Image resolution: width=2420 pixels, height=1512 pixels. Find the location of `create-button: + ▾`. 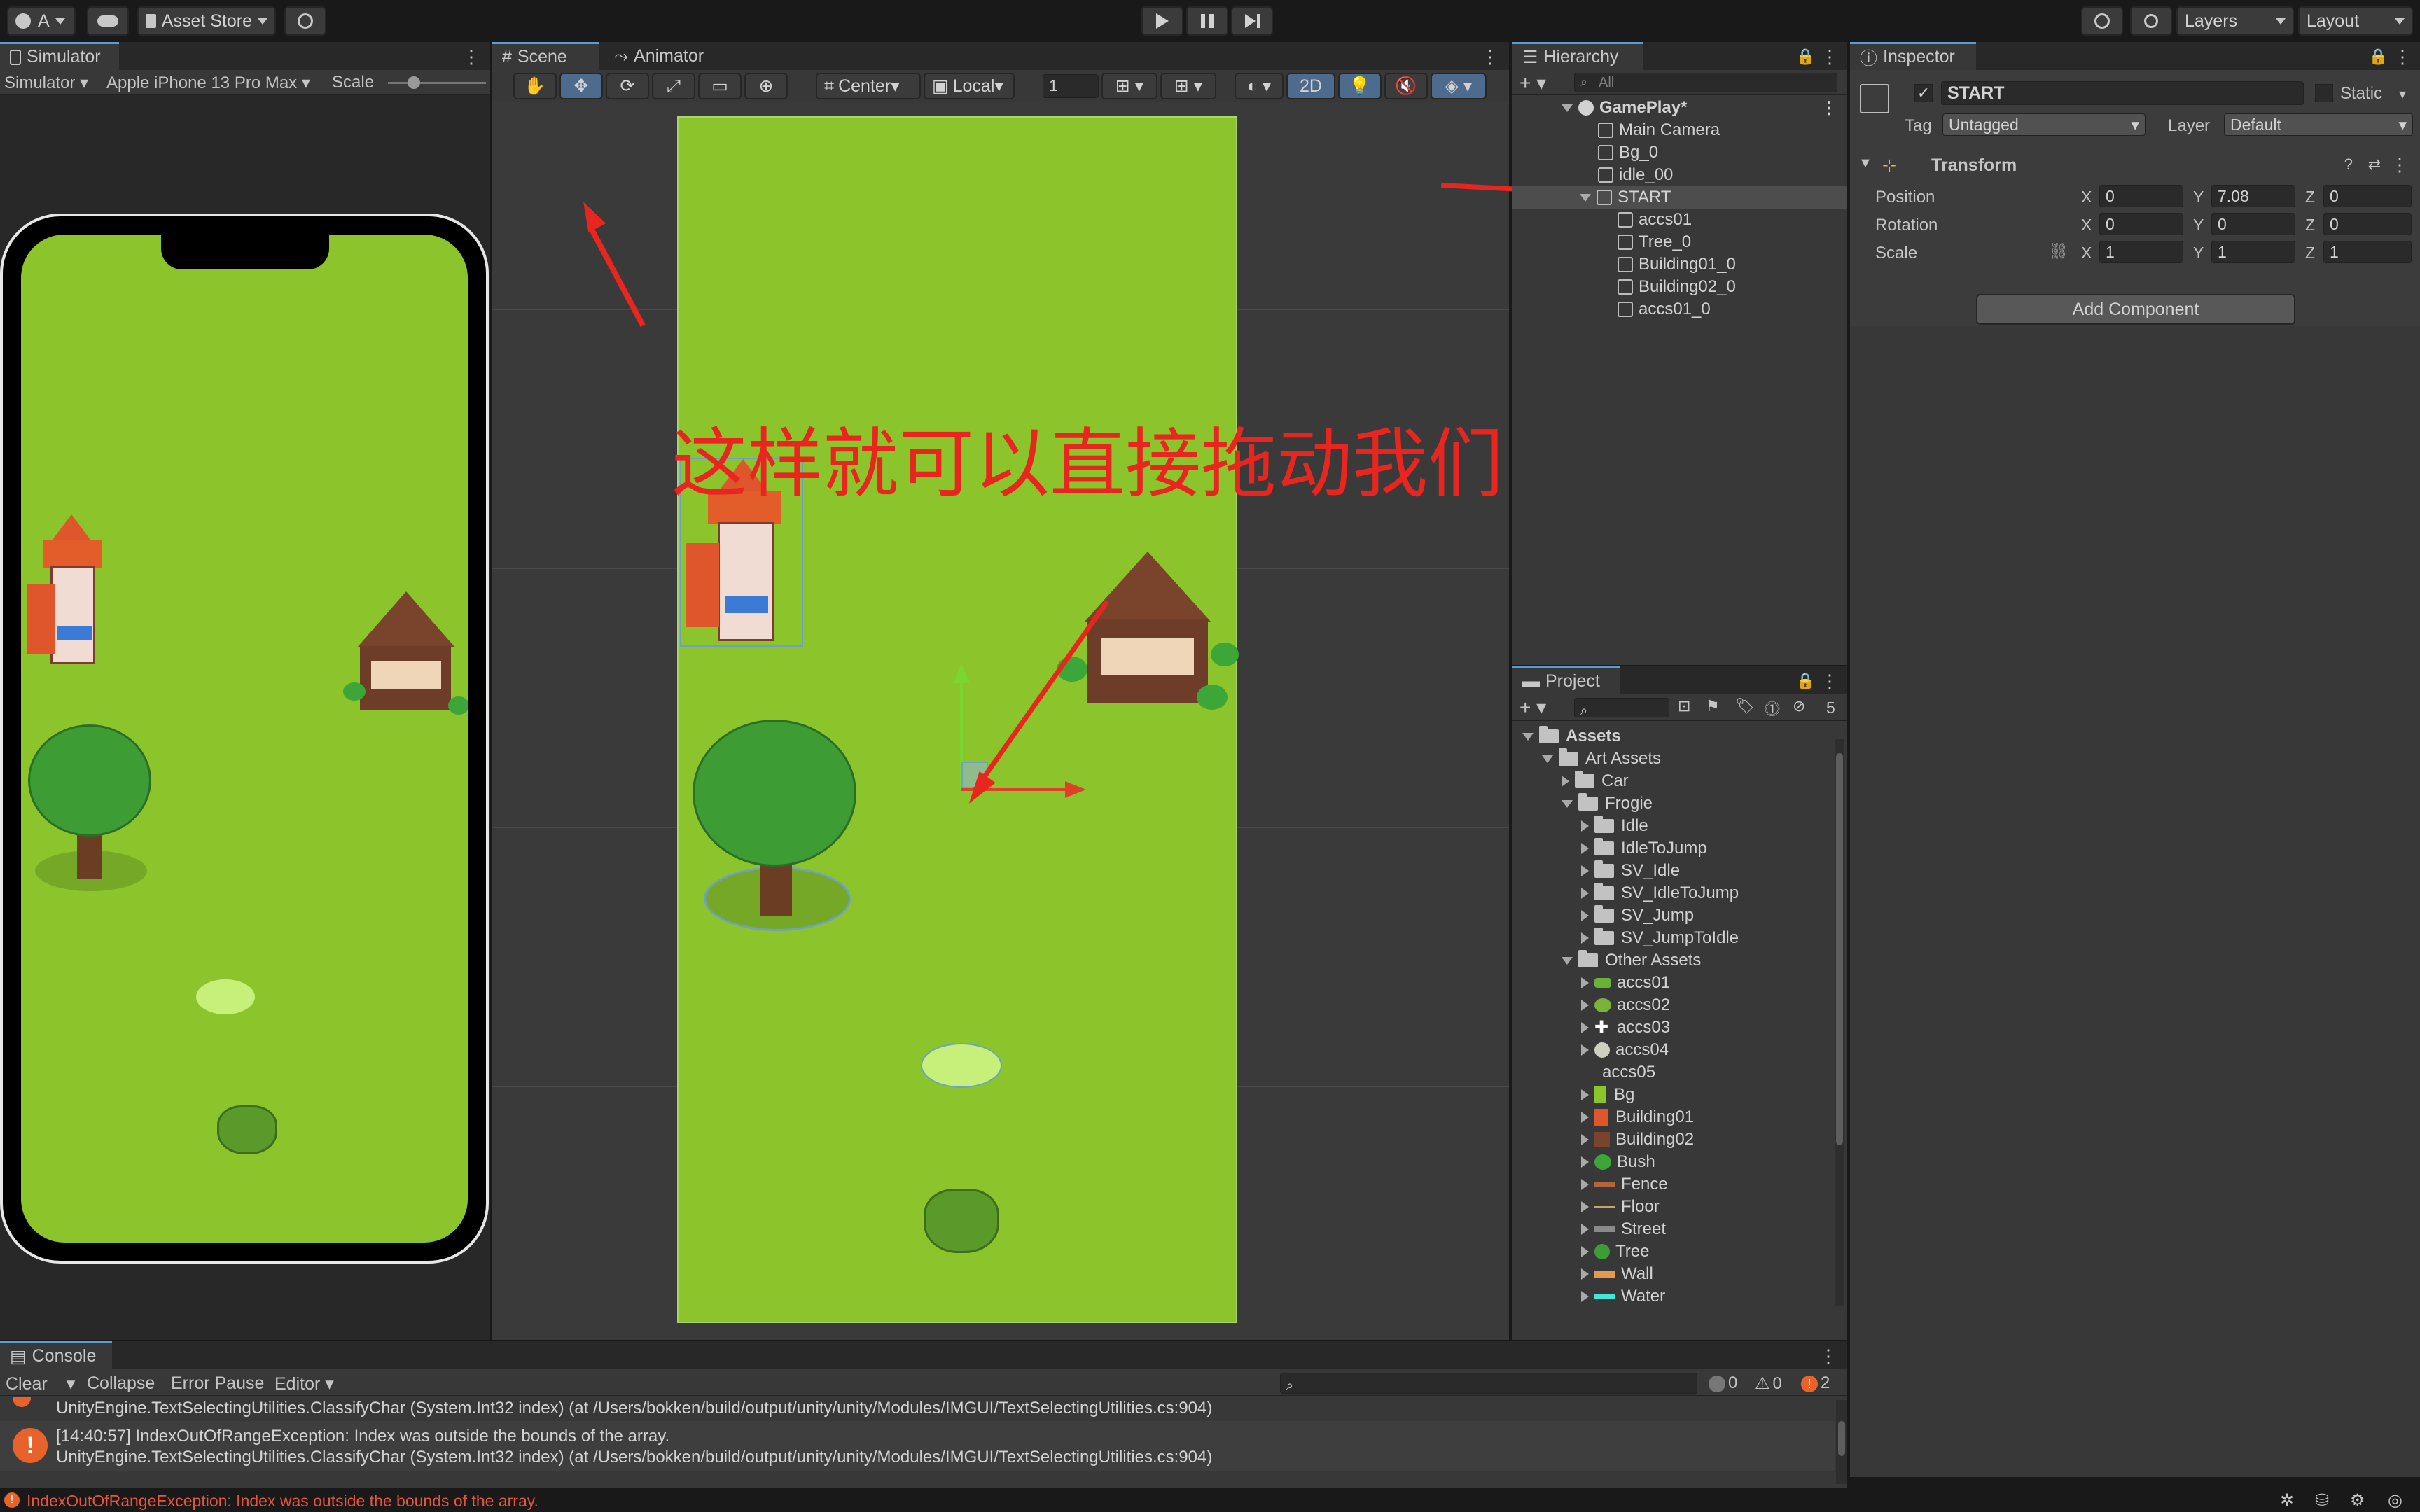

create-button: + ▾ is located at coordinates (1533, 82).